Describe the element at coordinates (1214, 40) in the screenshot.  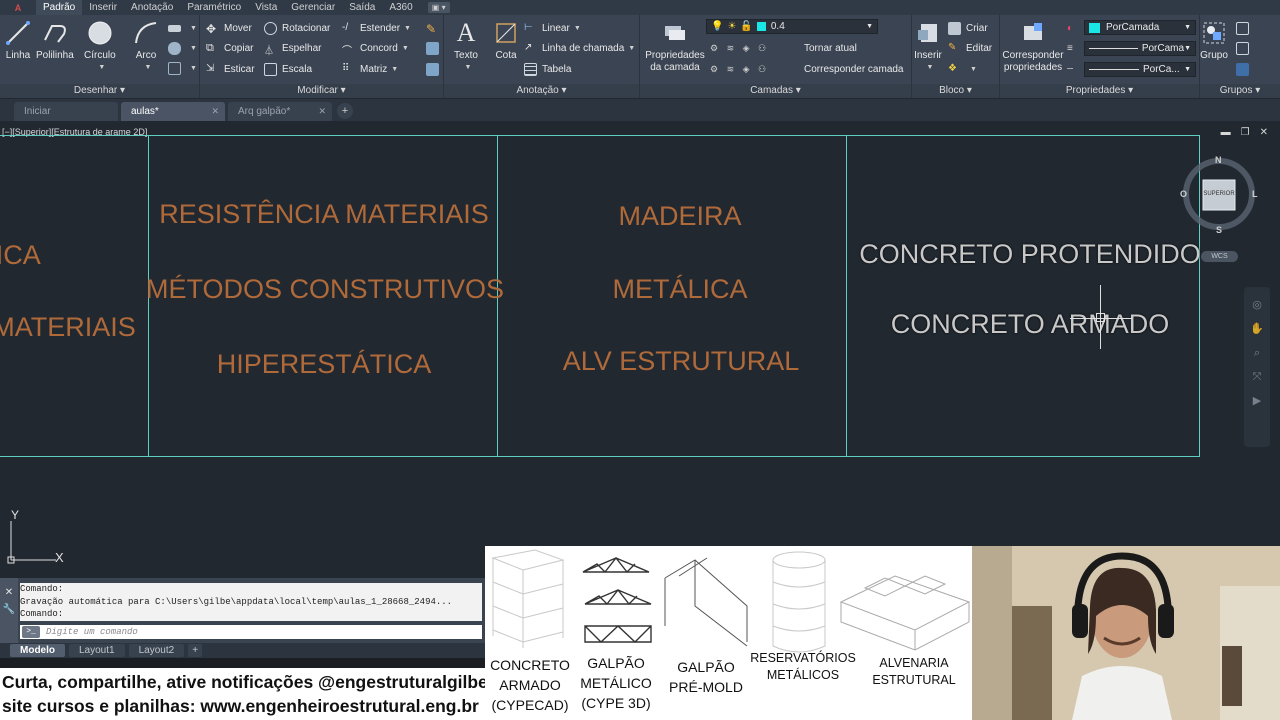
I see `group-button: Grupo` at that location.